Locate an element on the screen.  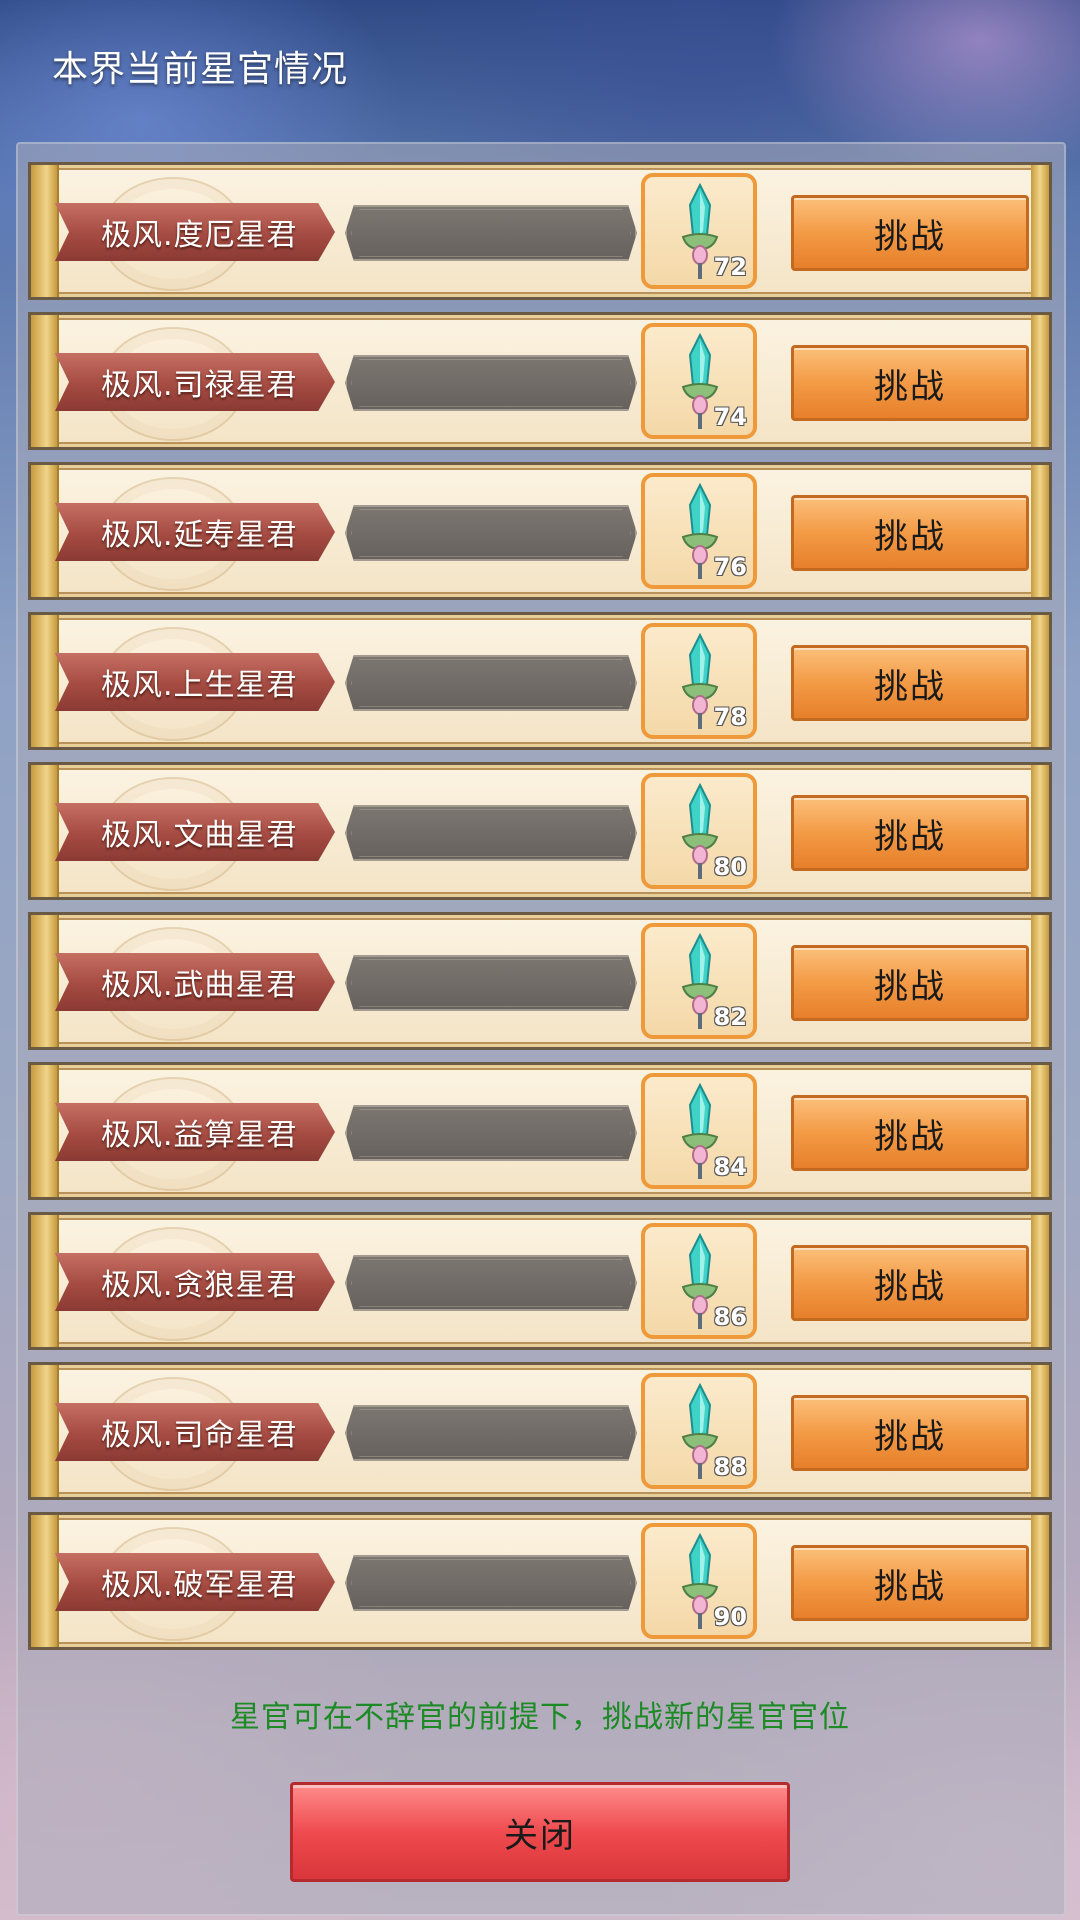
name-ribbon: 极风.文曲星君 is located at coordinates (195, 832).